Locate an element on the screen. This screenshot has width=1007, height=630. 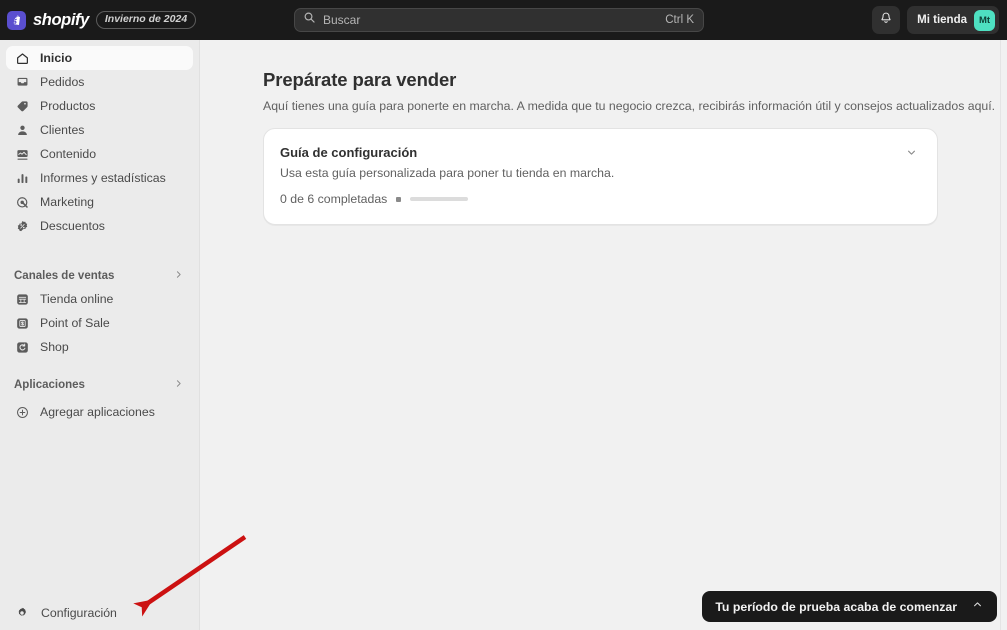
setup-guide-progress: 0 de 6 completadas is located at coordinates (600, 199).